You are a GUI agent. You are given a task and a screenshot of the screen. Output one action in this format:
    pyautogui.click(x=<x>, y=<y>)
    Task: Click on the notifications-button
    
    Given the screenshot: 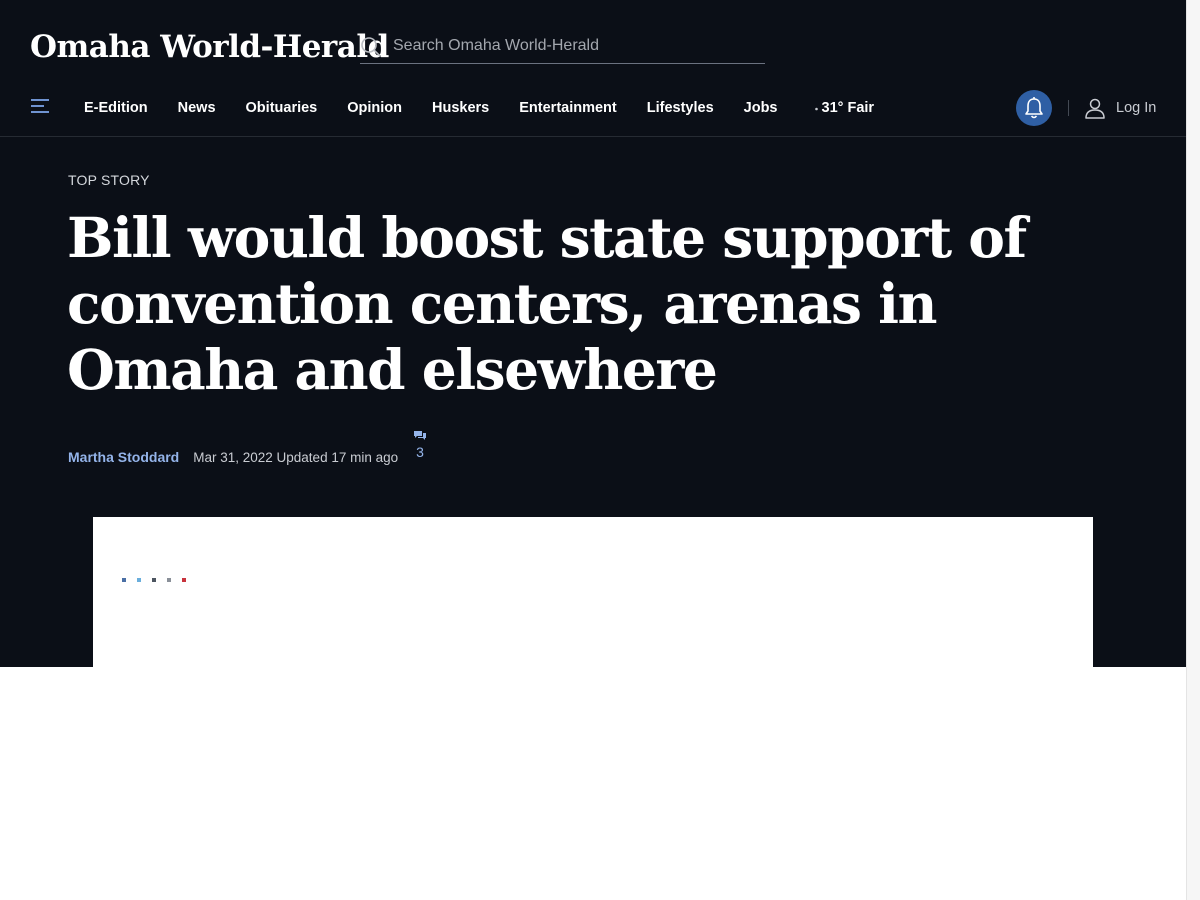 What is the action you would take?
    pyautogui.click(x=1034, y=108)
    